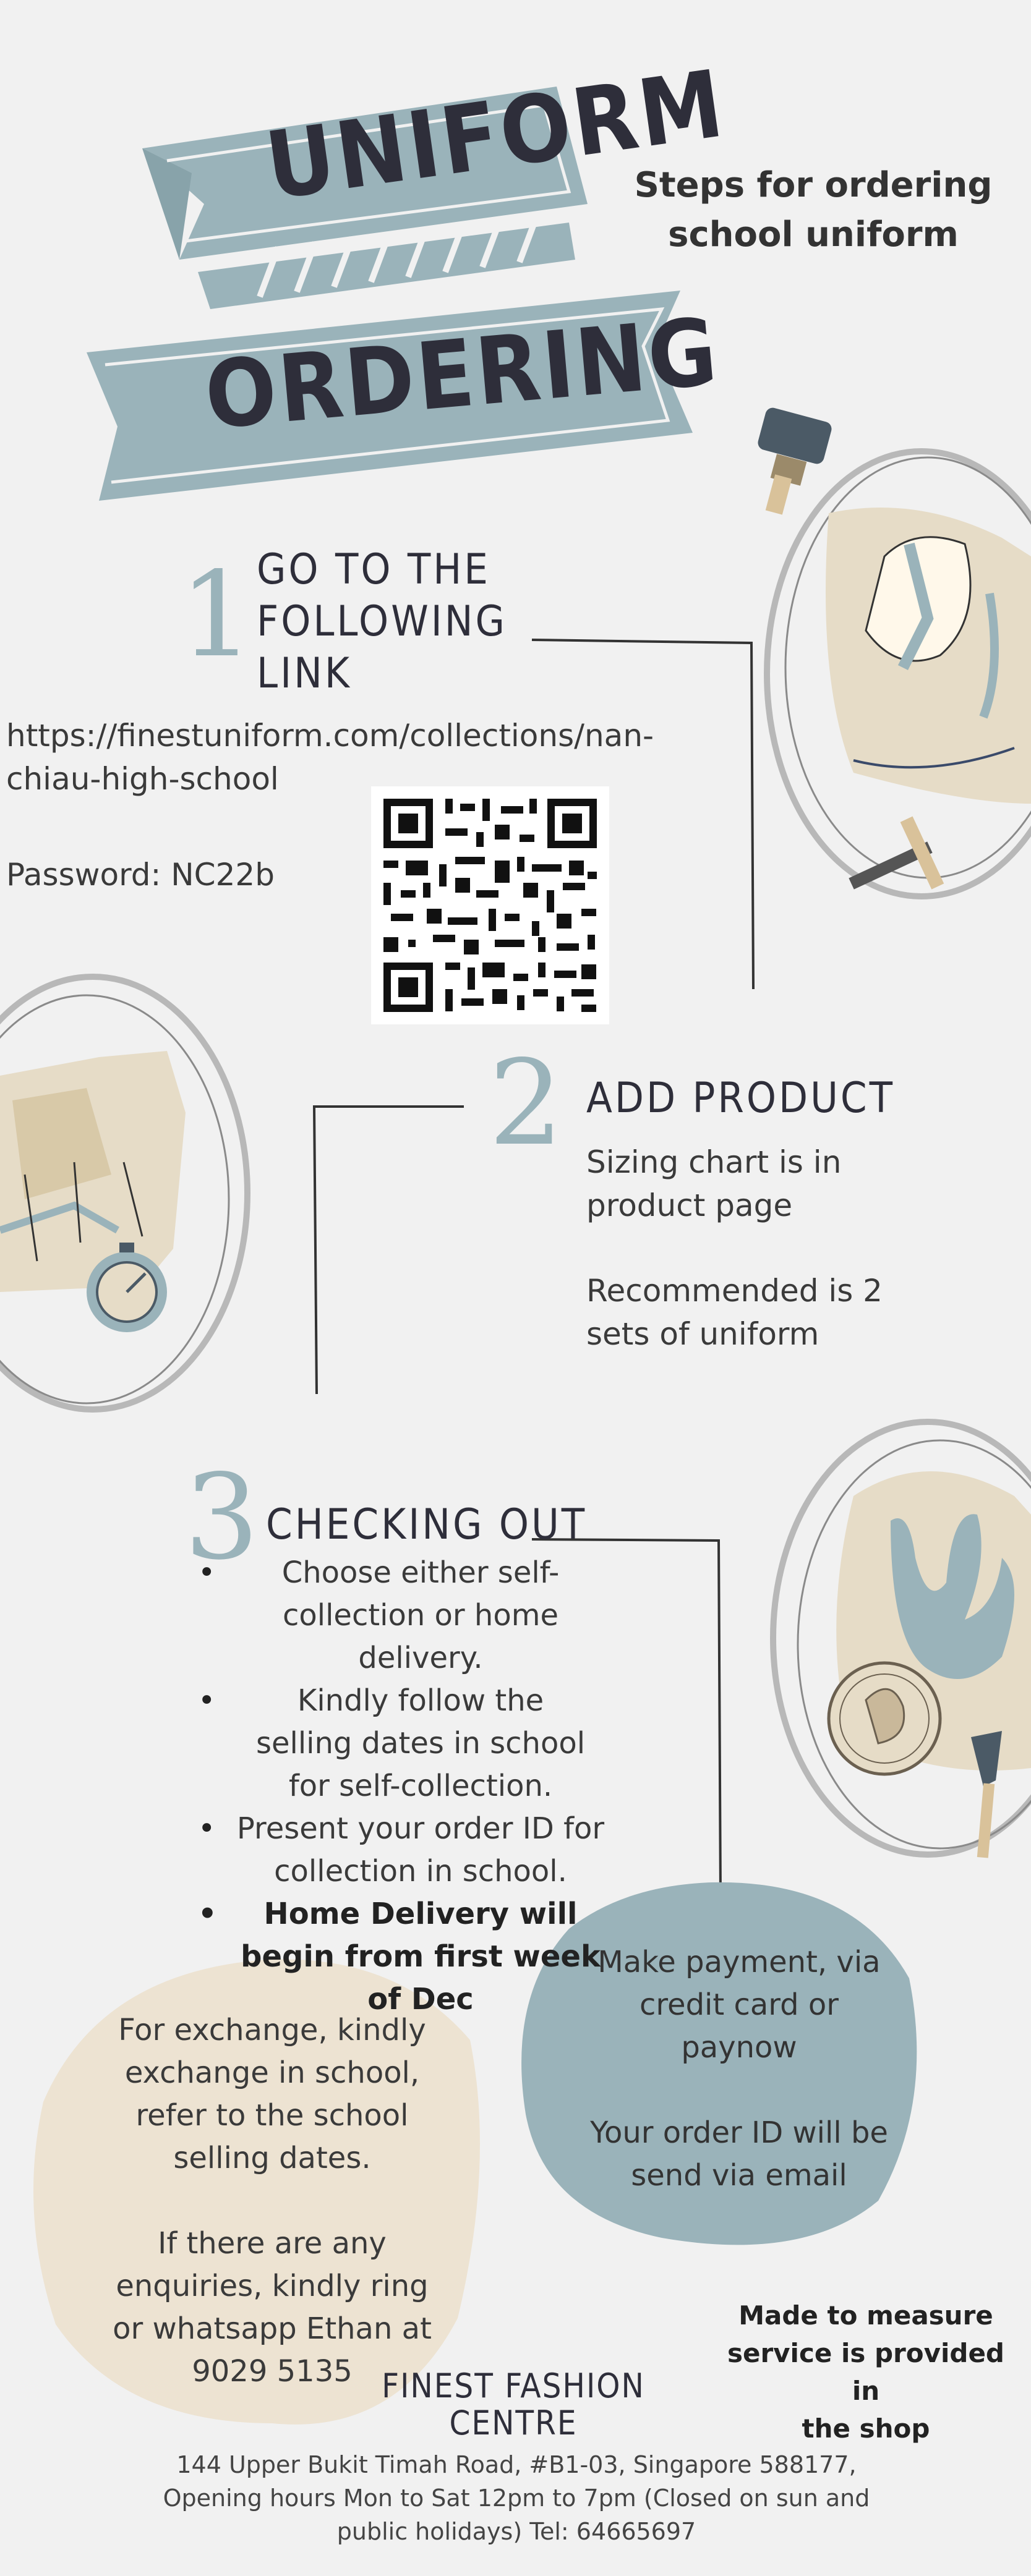  Describe the element at coordinates (427, 1524) in the screenshot. I see `step3-heading: CHECKING OUT` at that location.